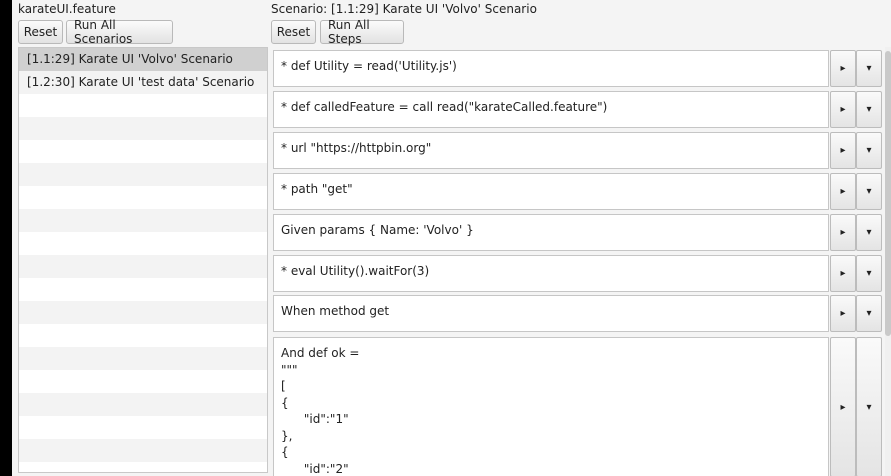 This screenshot has width=891, height=476. What do you see at coordinates (551, 232) in the screenshot?
I see `step-text: Given params { Name: 'Volvo' }` at bounding box center [551, 232].